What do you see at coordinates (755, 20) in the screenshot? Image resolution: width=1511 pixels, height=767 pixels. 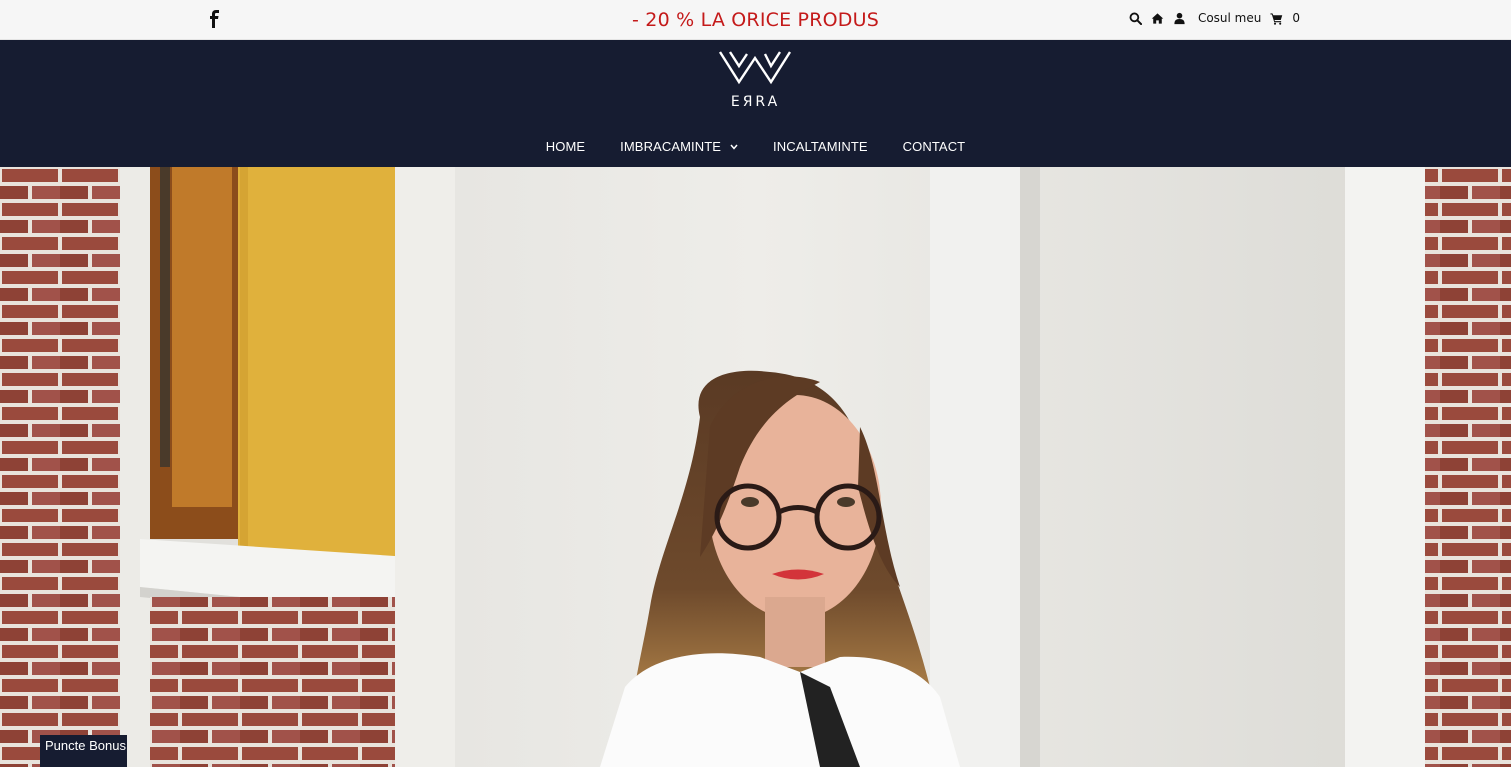 I see `top-bar: - 20 % LA ORICE PRODUS Cosul meu 0` at bounding box center [755, 20].